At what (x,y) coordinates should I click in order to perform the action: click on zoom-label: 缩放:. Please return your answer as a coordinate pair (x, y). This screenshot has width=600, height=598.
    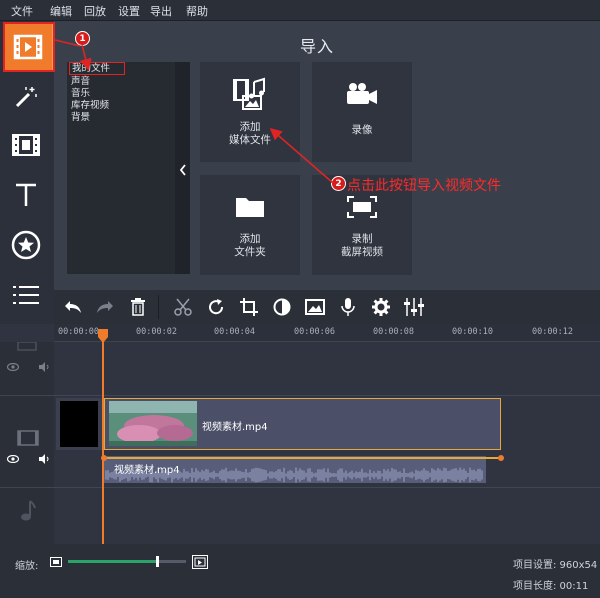
    Looking at the image, I should click on (27, 566).